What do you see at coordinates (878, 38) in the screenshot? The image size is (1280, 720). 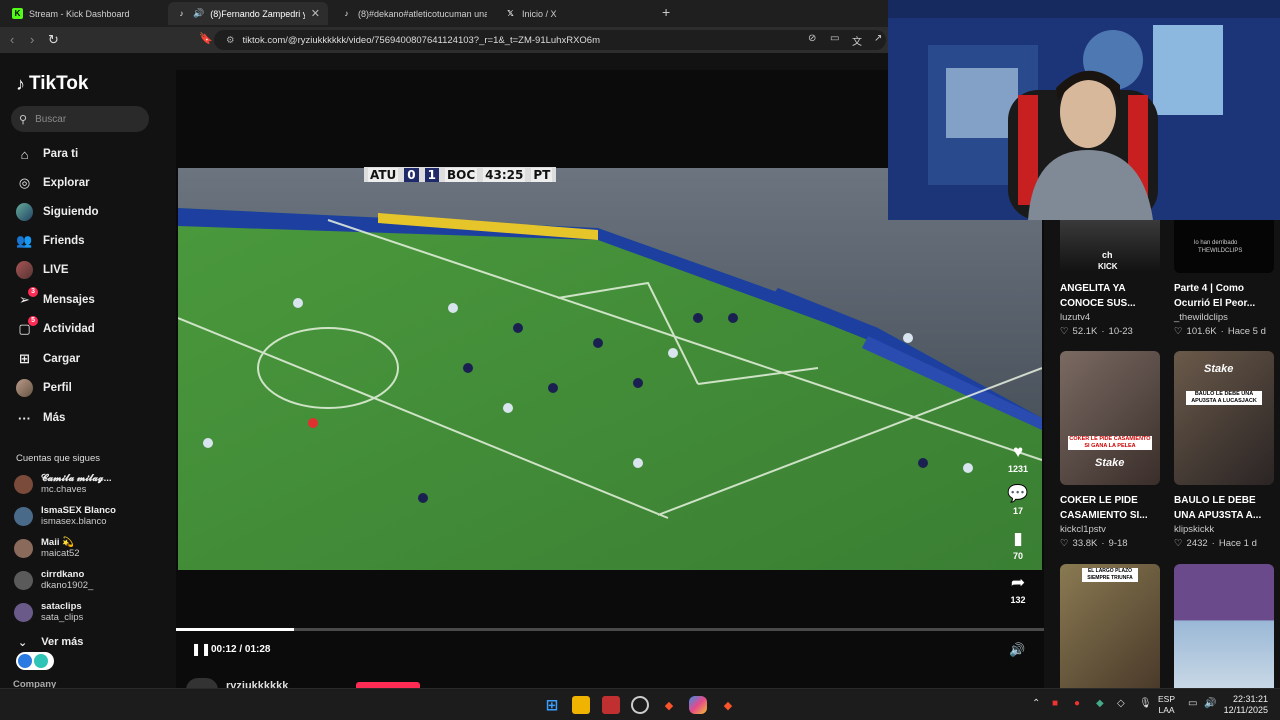 I see `share-icon: ↗` at bounding box center [878, 38].